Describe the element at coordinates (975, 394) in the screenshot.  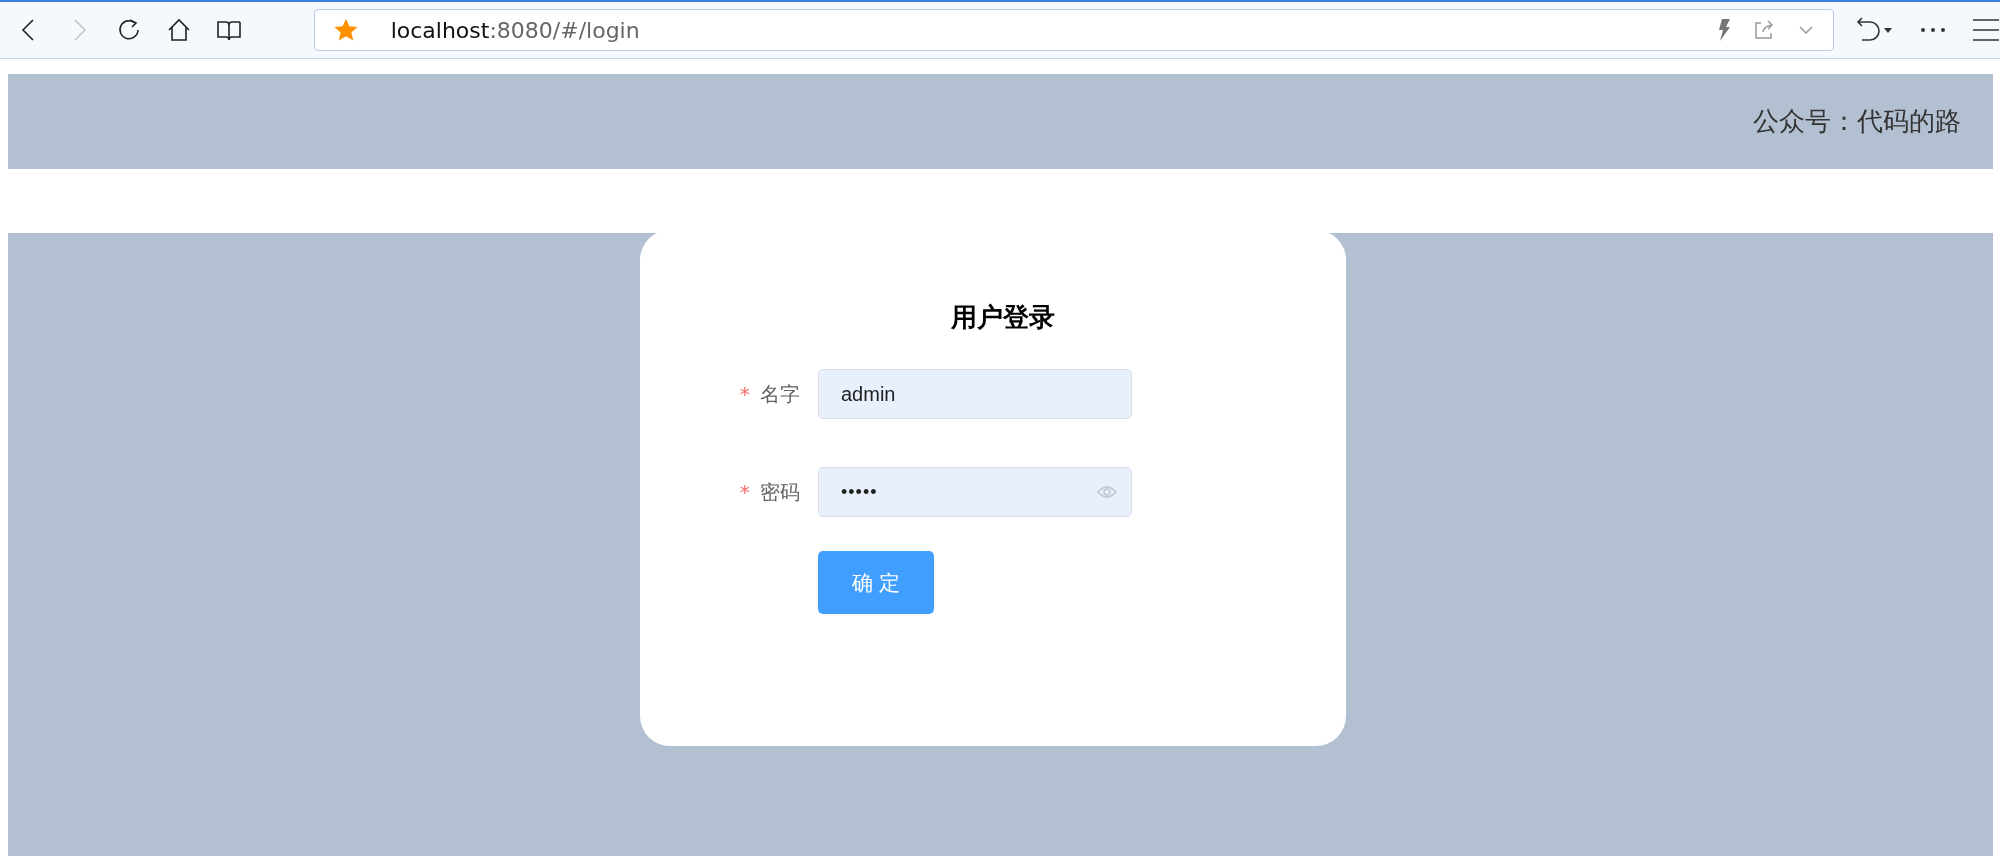
I see `name-field: admin` at that location.